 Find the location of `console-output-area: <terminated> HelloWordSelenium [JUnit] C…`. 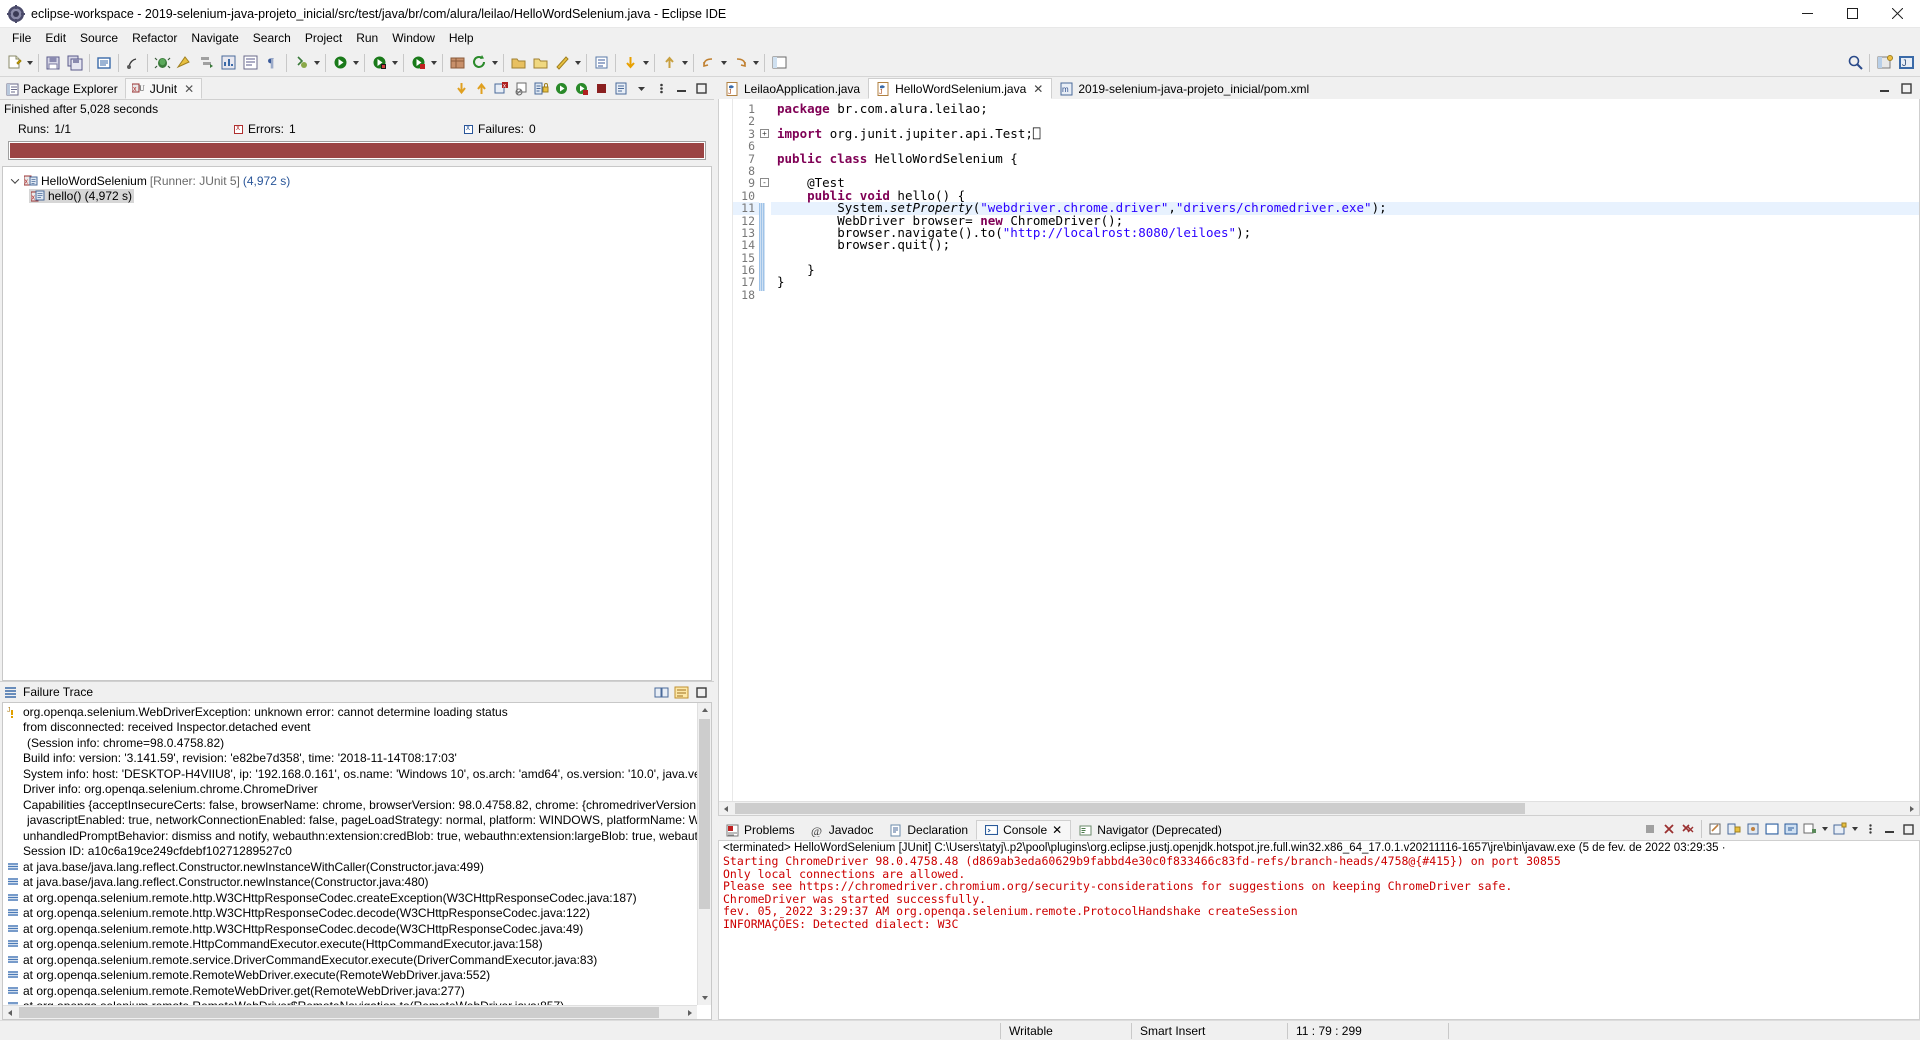

console-output-area: <terminated> HelloWordSelenium [JUnit] C… is located at coordinates (1319, 930).